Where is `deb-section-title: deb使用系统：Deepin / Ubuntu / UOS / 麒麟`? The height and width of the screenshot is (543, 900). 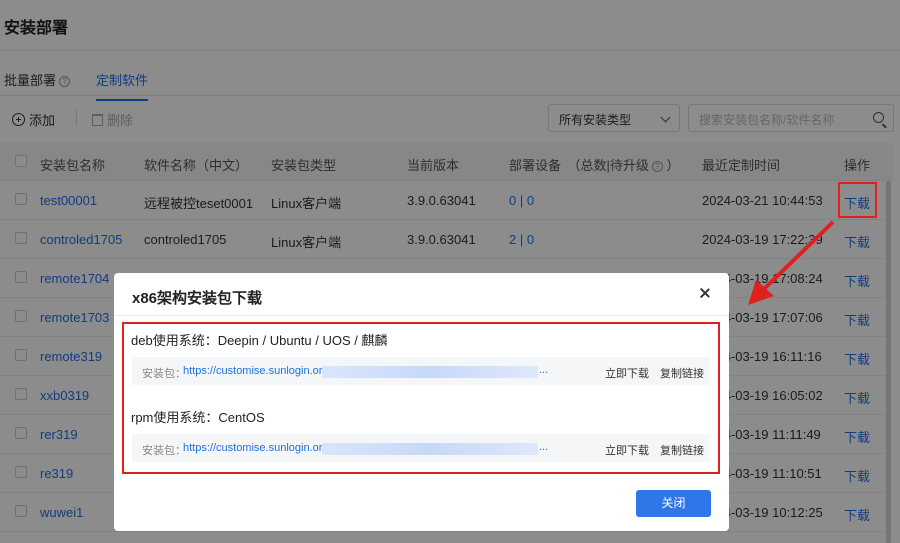
deb-section-title: deb使用系统：Deepin / Ubuntu / UOS / 麒麟 is located at coordinates (259, 340).